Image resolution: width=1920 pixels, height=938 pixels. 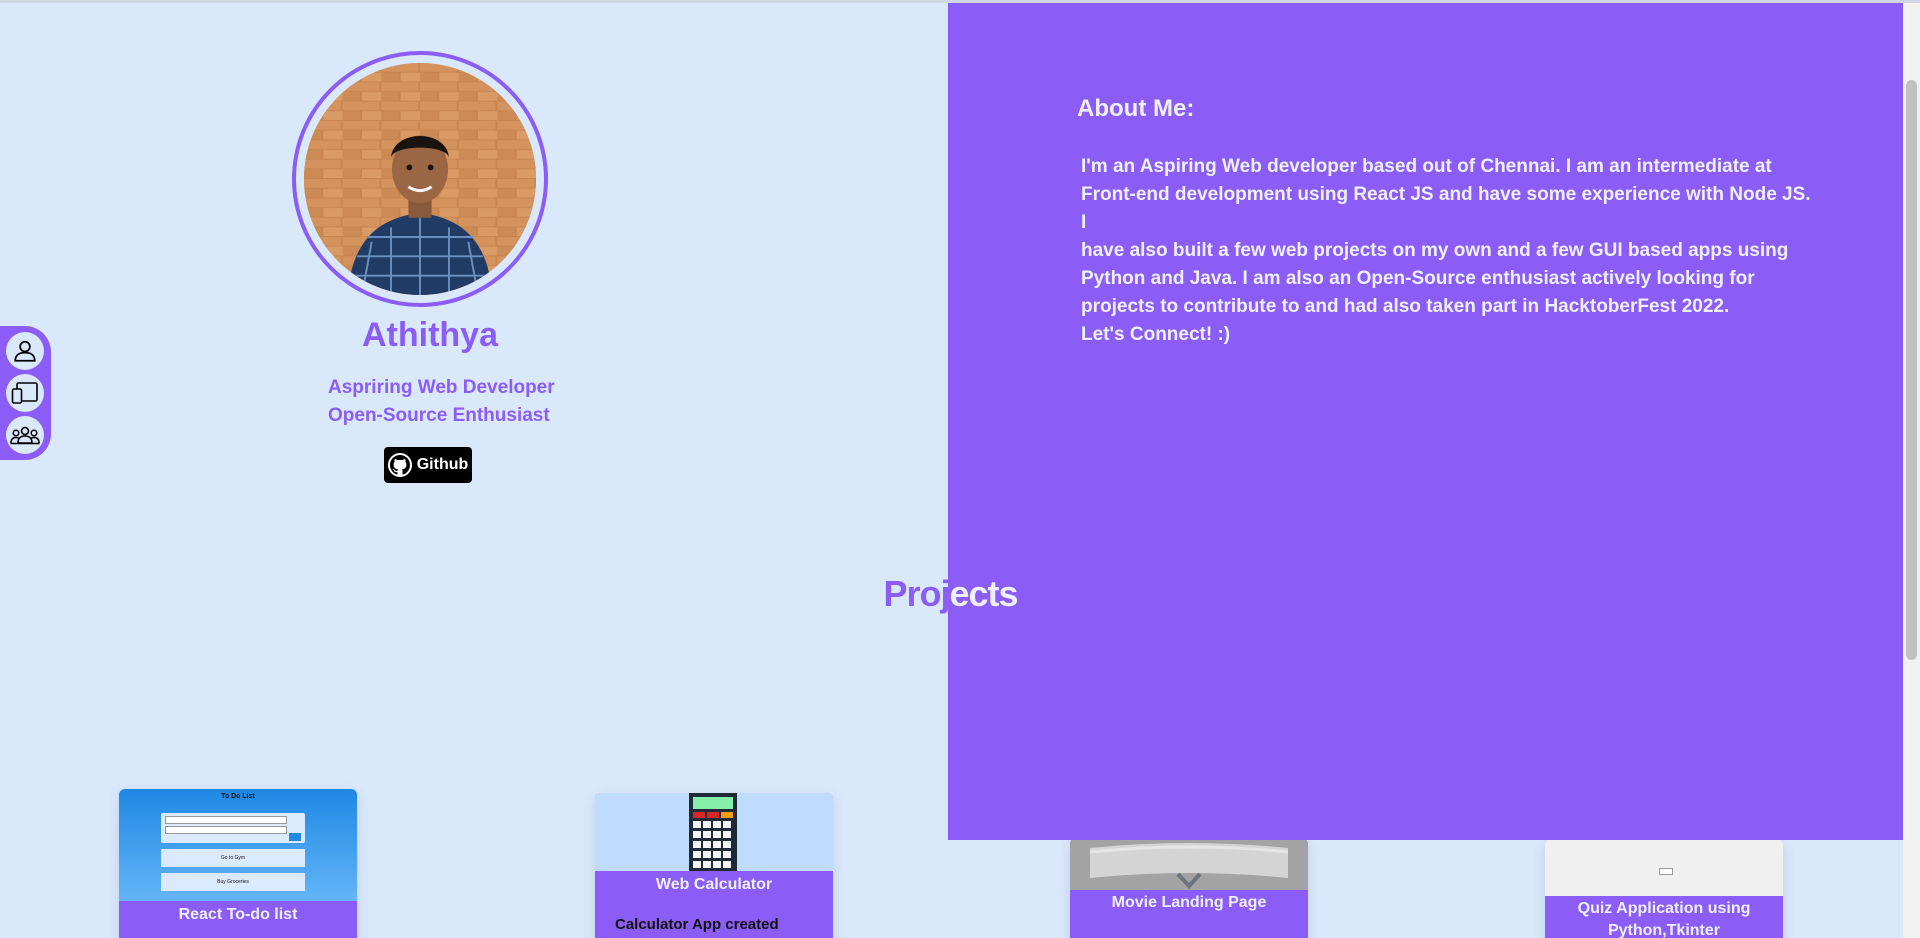 What do you see at coordinates (1664, 867) in the screenshot?
I see `quiz-app-screenshot` at bounding box center [1664, 867].